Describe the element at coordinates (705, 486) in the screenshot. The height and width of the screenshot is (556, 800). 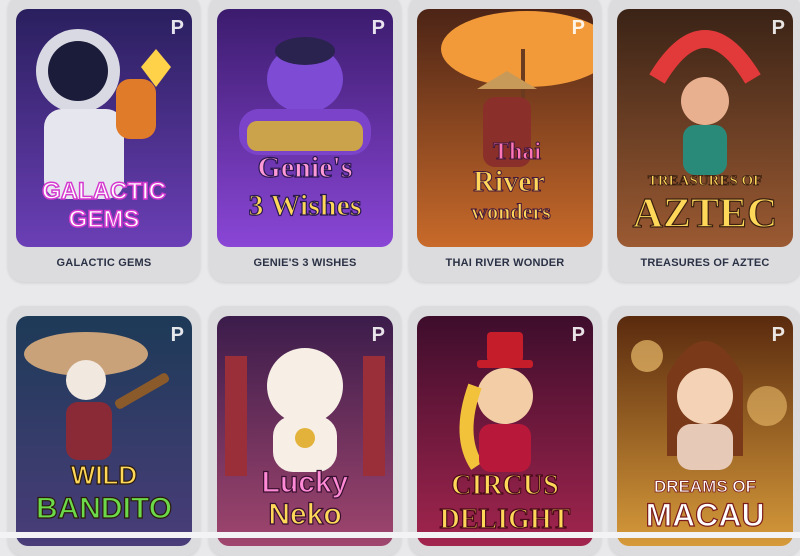
I see `game-logo-line: DREAMS OF` at that location.